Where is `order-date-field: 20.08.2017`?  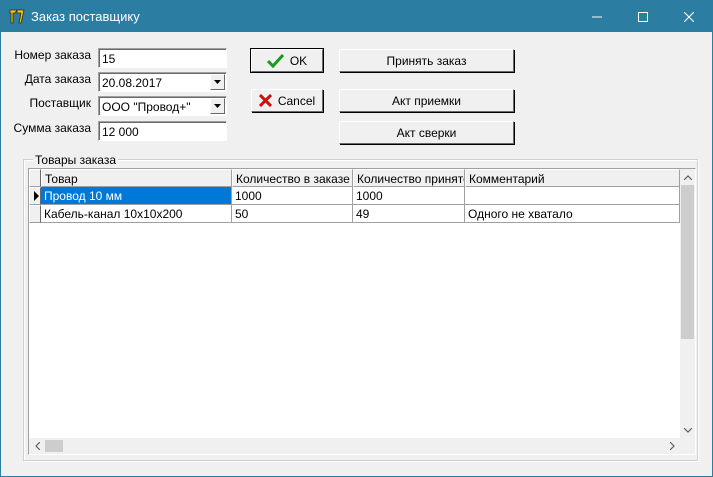
order-date-field: 20.08.2017 is located at coordinates (162, 82).